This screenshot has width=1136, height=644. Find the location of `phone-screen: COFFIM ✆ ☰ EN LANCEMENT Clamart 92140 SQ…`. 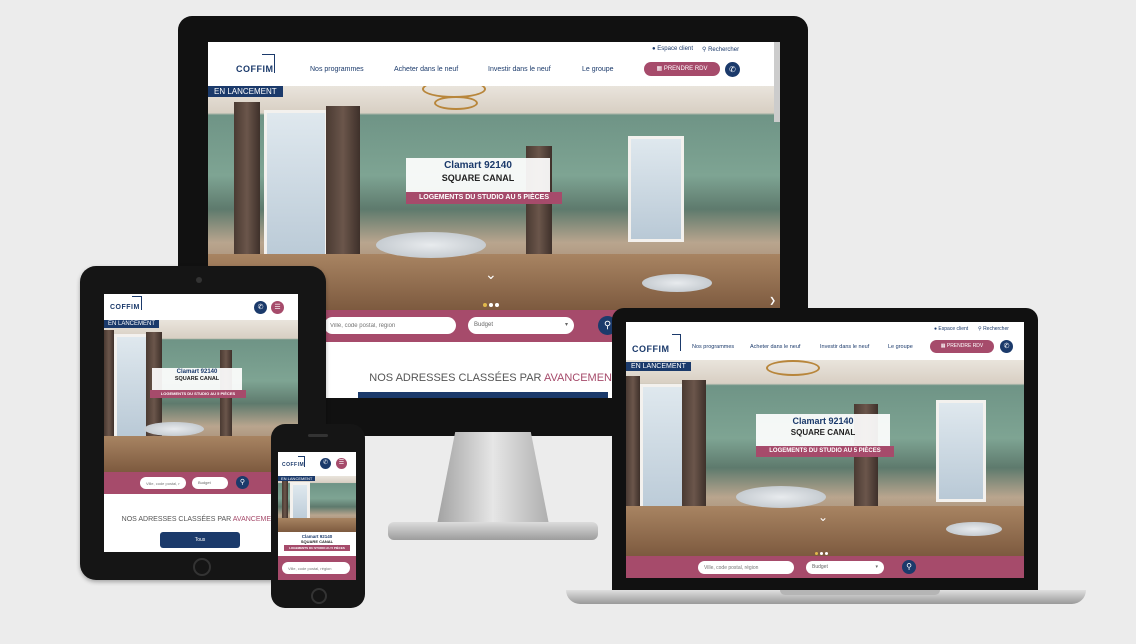

phone-screen: COFFIM ✆ ☰ EN LANCEMENT Clamart 92140 SQ… is located at coordinates (317, 516).